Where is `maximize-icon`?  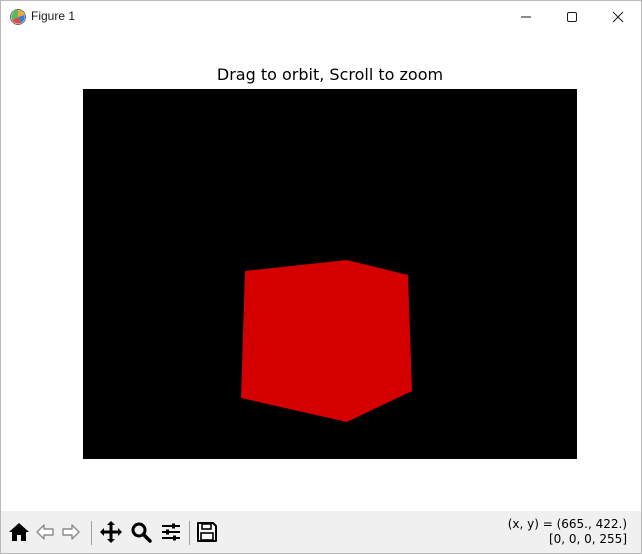
maximize-icon is located at coordinates (572, 17).